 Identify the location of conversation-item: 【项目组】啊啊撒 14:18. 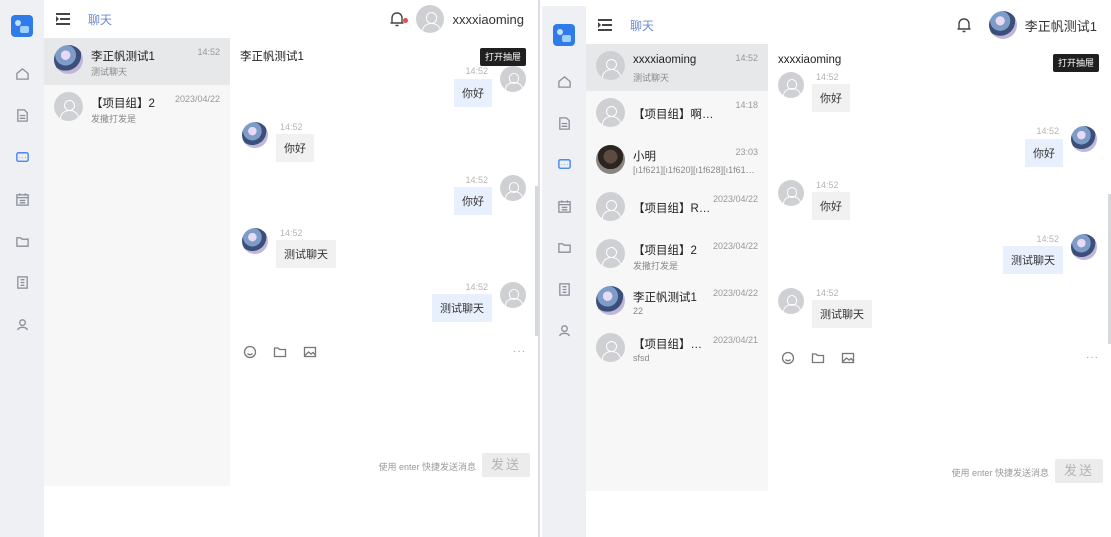
(677, 114).